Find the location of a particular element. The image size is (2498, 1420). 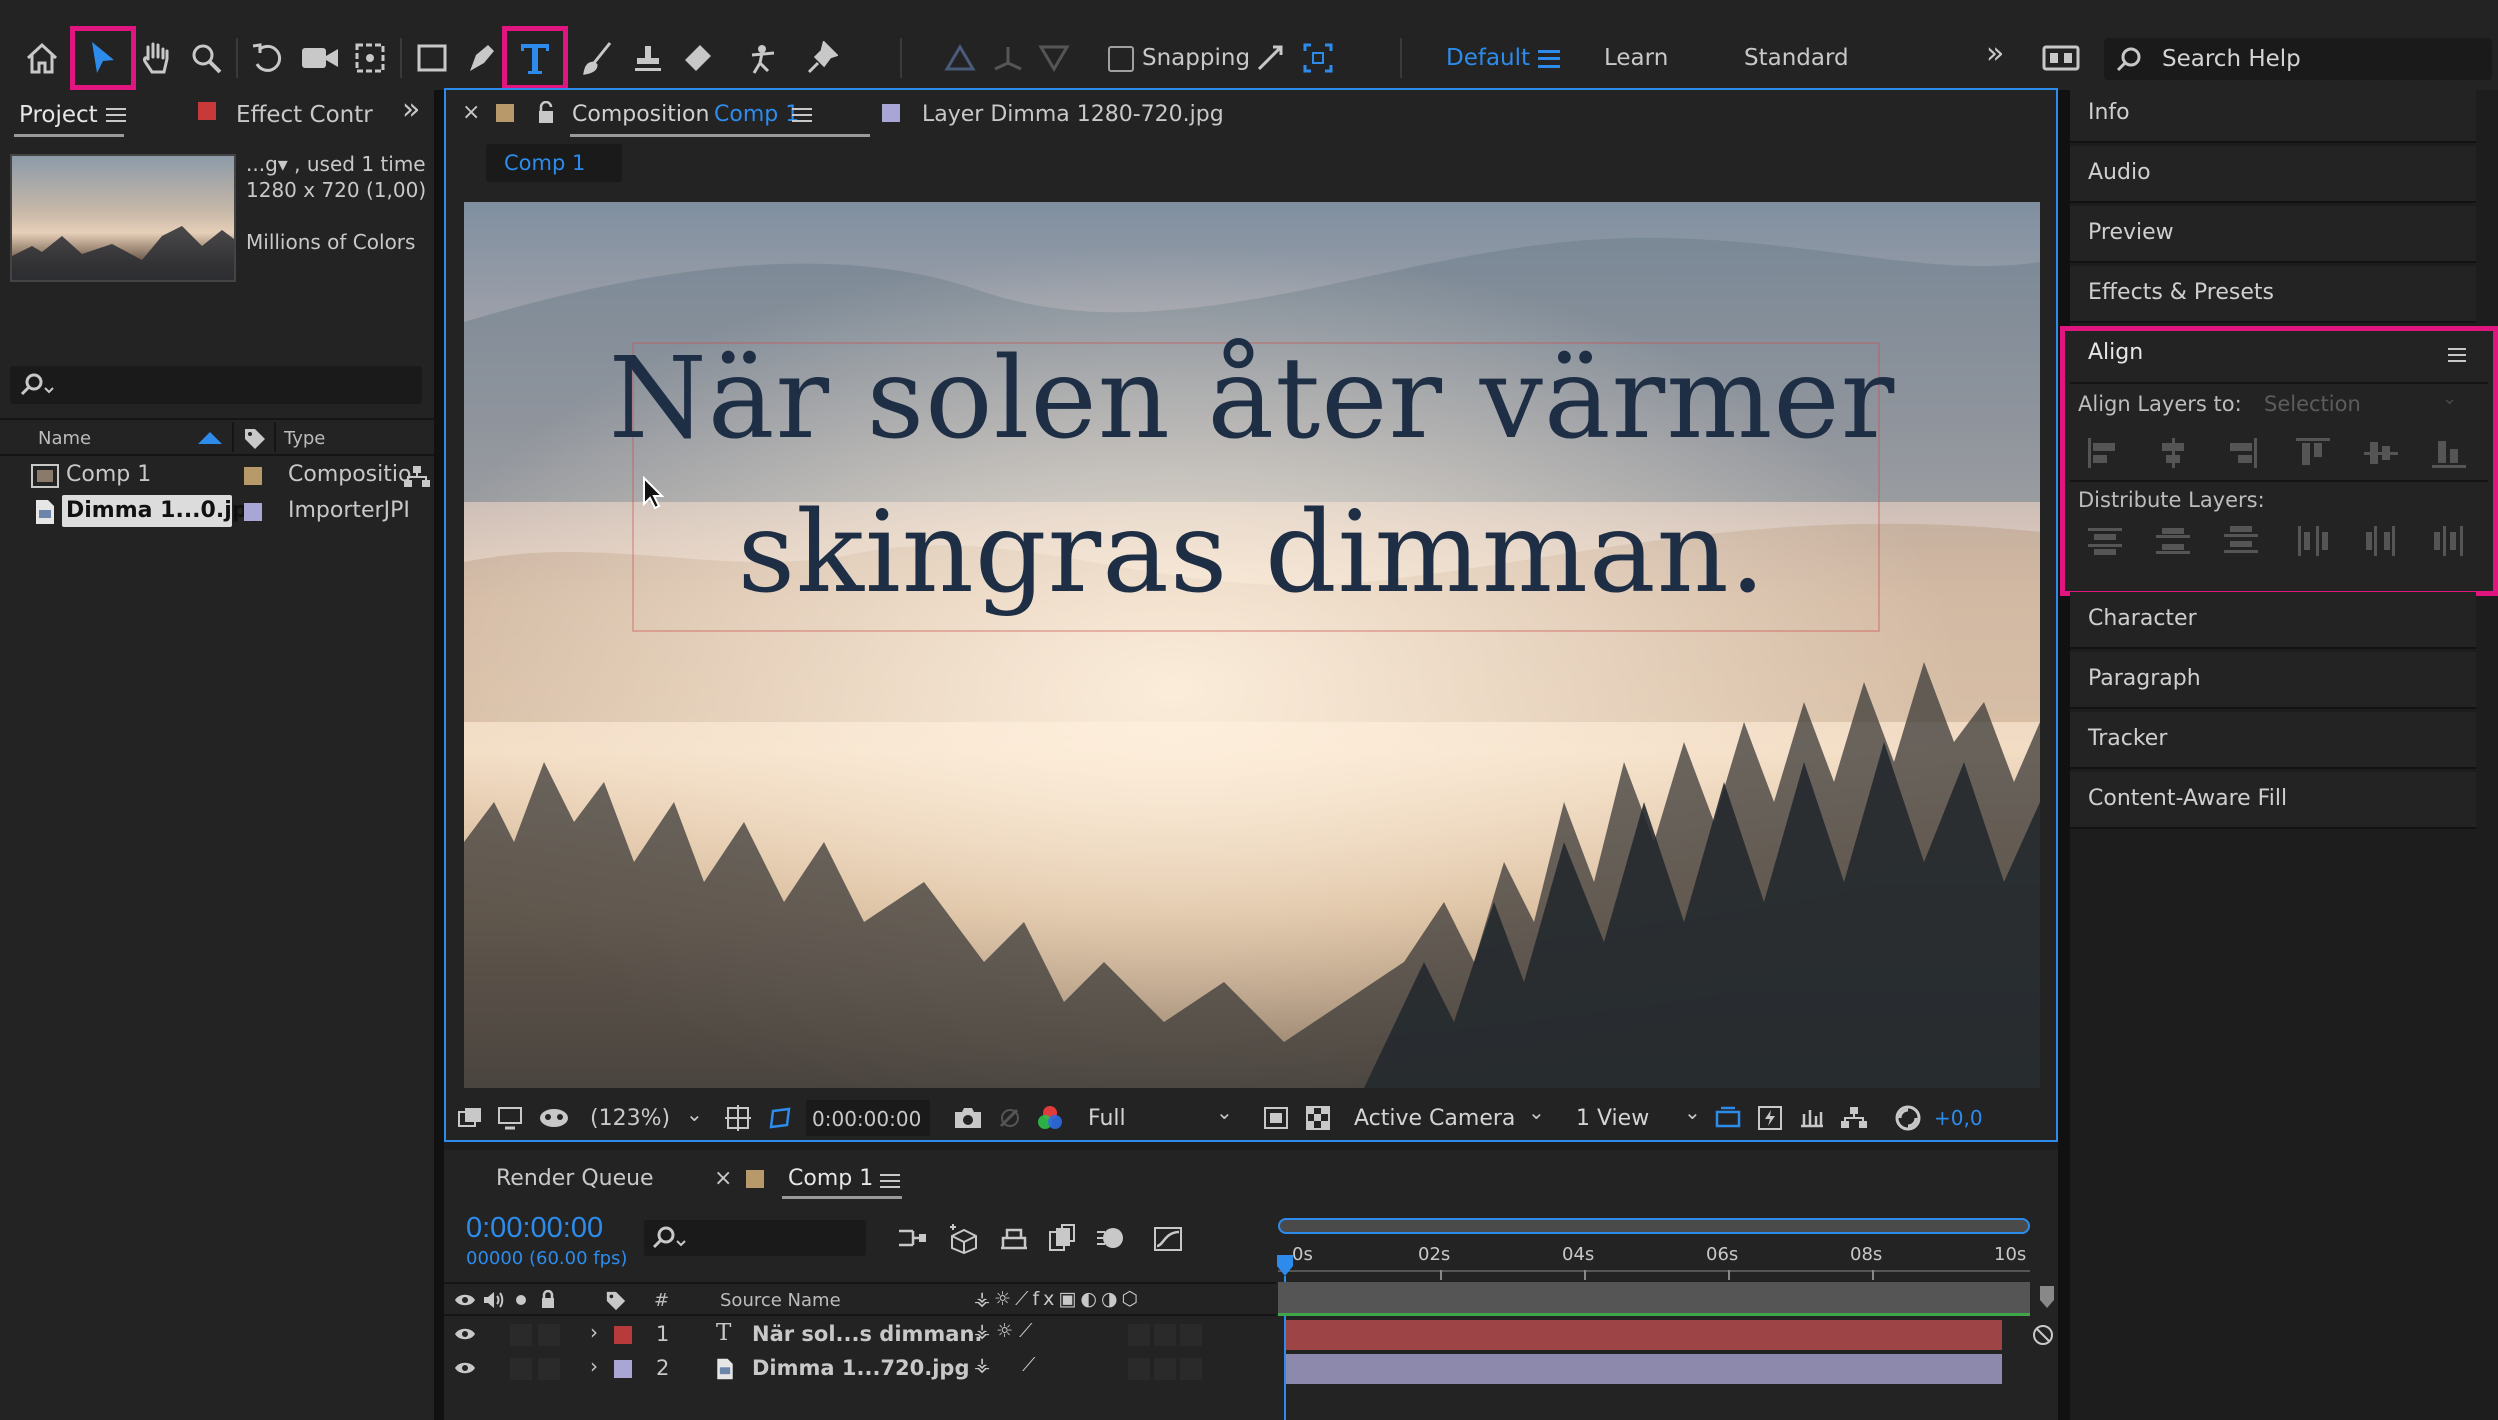

frame-blending-icon is located at coordinates (1062, 1238).